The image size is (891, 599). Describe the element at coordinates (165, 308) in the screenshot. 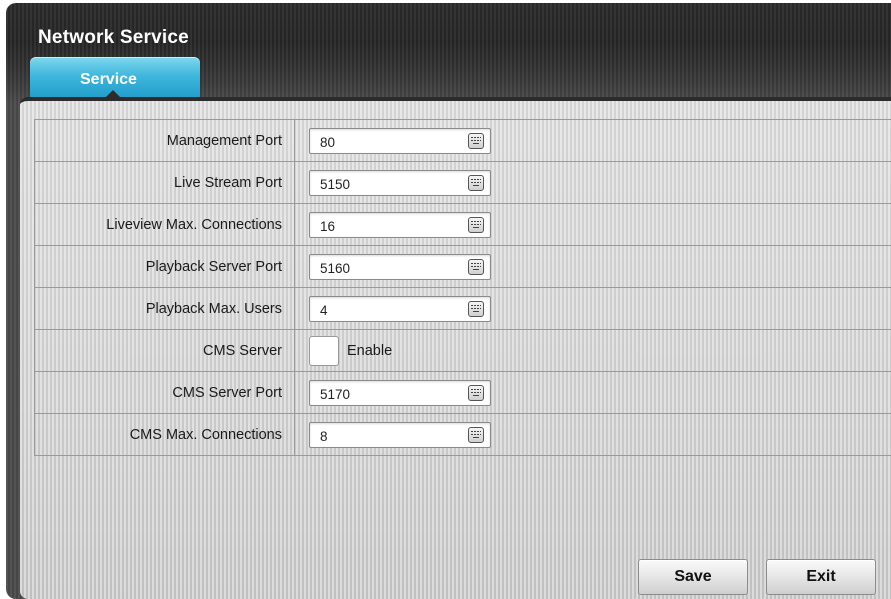

I see `playback-max-users-label: Playback Max. Users` at that location.